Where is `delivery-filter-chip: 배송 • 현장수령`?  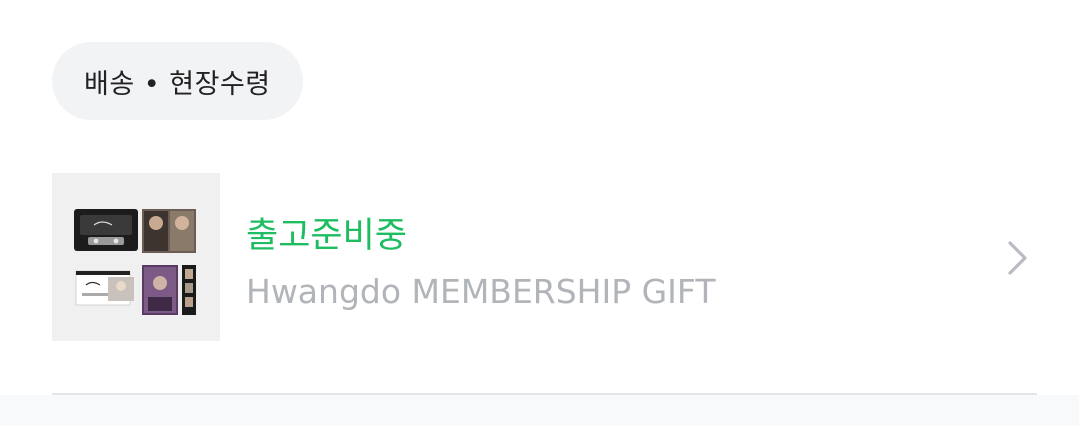 delivery-filter-chip: 배송 • 현장수령 is located at coordinates (177, 81).